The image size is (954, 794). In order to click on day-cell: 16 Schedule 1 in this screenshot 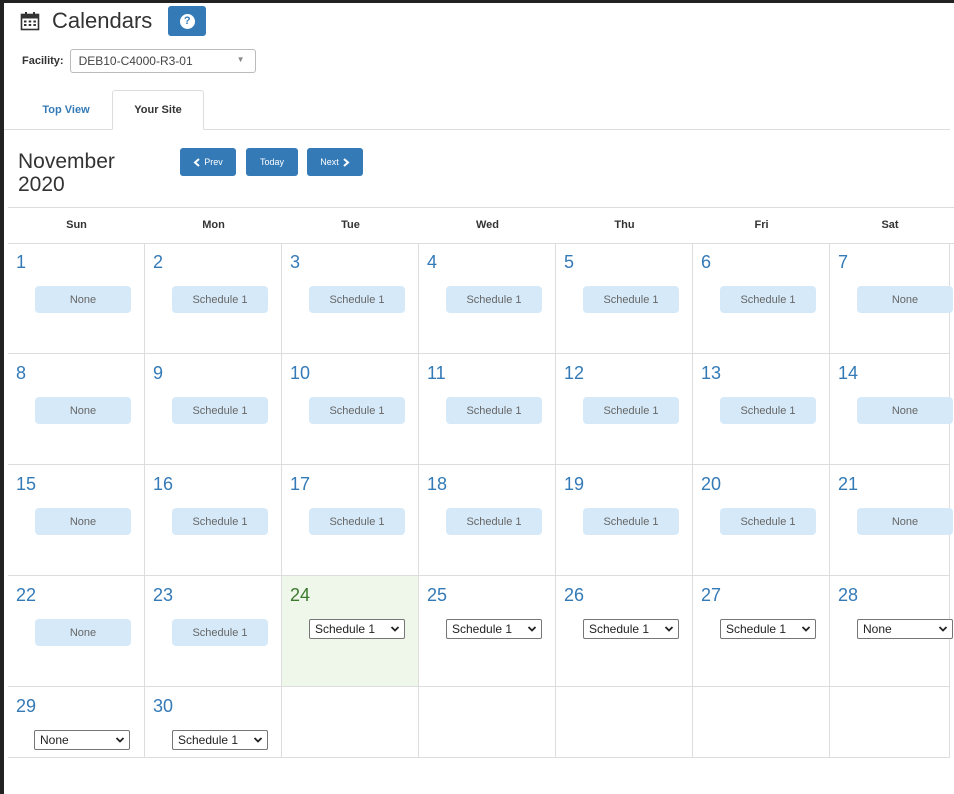, I will do `click(213, 520)`.